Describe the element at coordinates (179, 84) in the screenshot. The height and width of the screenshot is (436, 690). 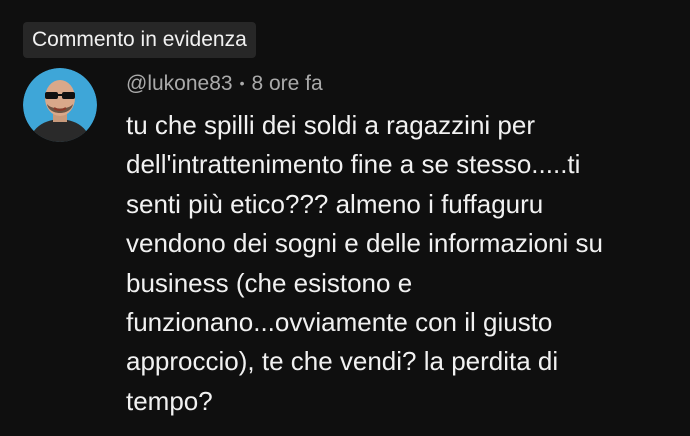
I see `comment-author: @lukone83` at that location.